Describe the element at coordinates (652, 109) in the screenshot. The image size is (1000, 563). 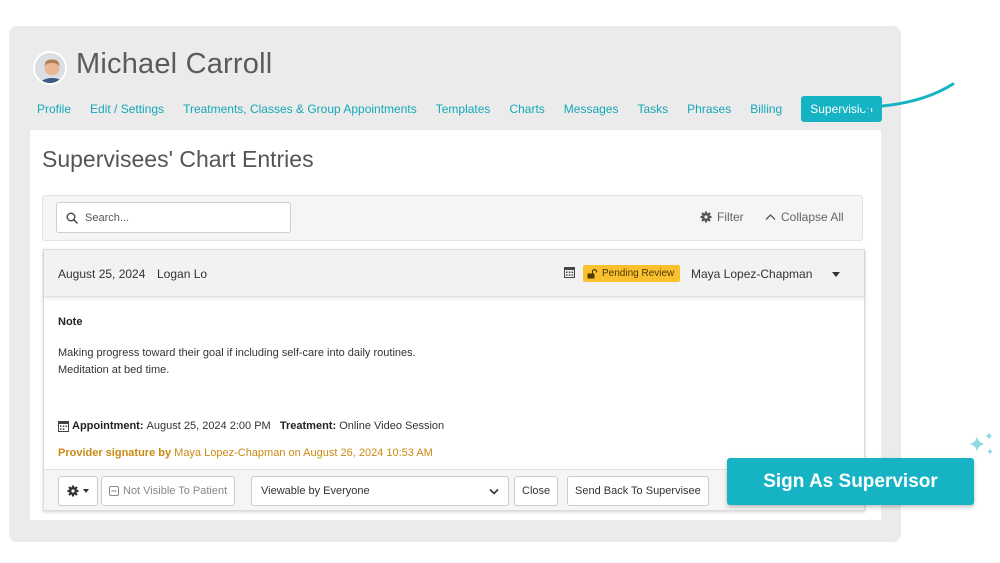
I see `tab-tasks: Tasks` at that location.